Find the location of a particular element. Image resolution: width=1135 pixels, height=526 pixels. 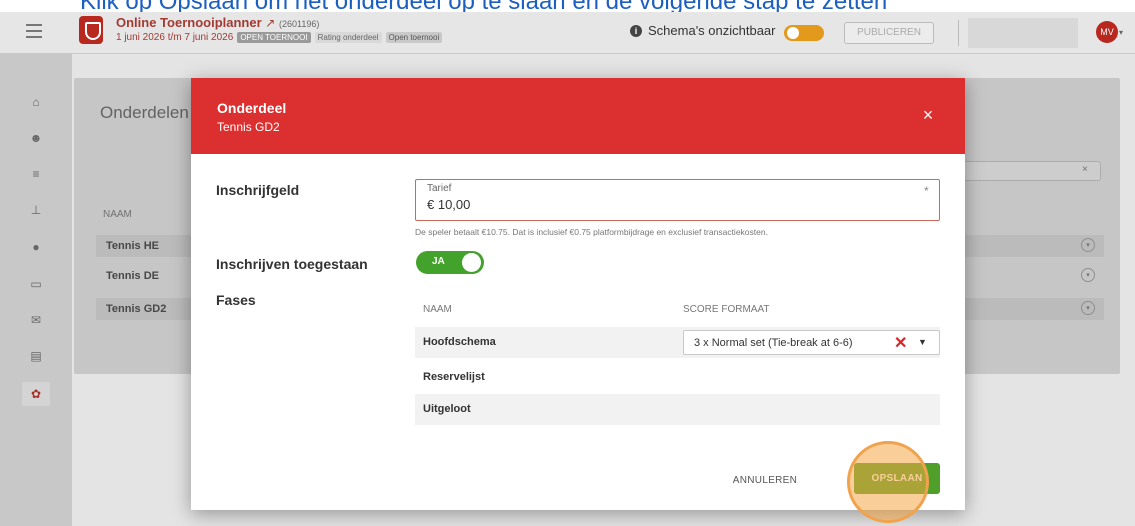

info-icon: i is located at coordinates (636, 30).